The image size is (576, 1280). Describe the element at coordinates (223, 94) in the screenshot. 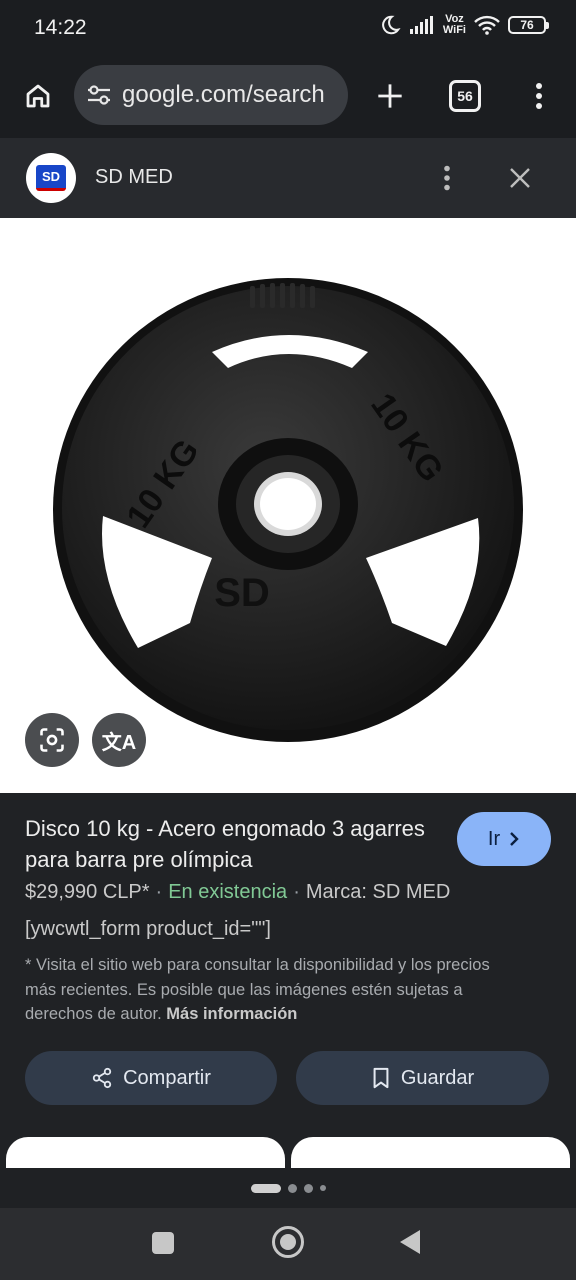

I see `url-text: google.com/search` at that location.